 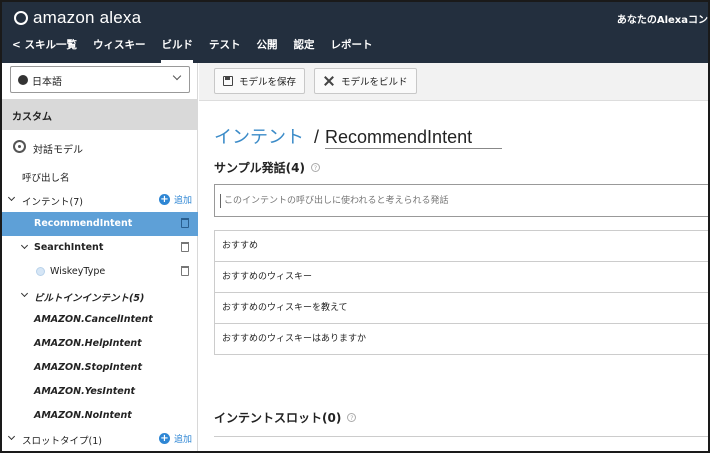 I want to click on slot-type-label: WiskeyType, so click(x=78, y=271).